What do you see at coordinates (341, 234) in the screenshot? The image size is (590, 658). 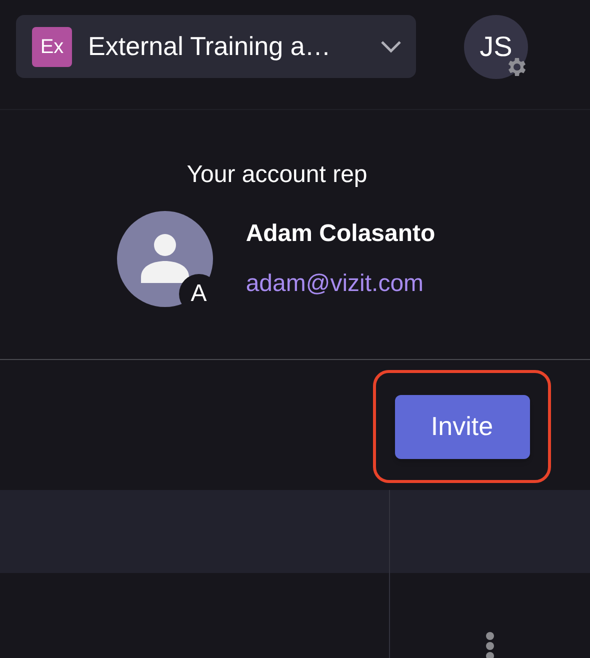 I see `rep-name: Adam Colasanto` at bounding box center [341, 234].